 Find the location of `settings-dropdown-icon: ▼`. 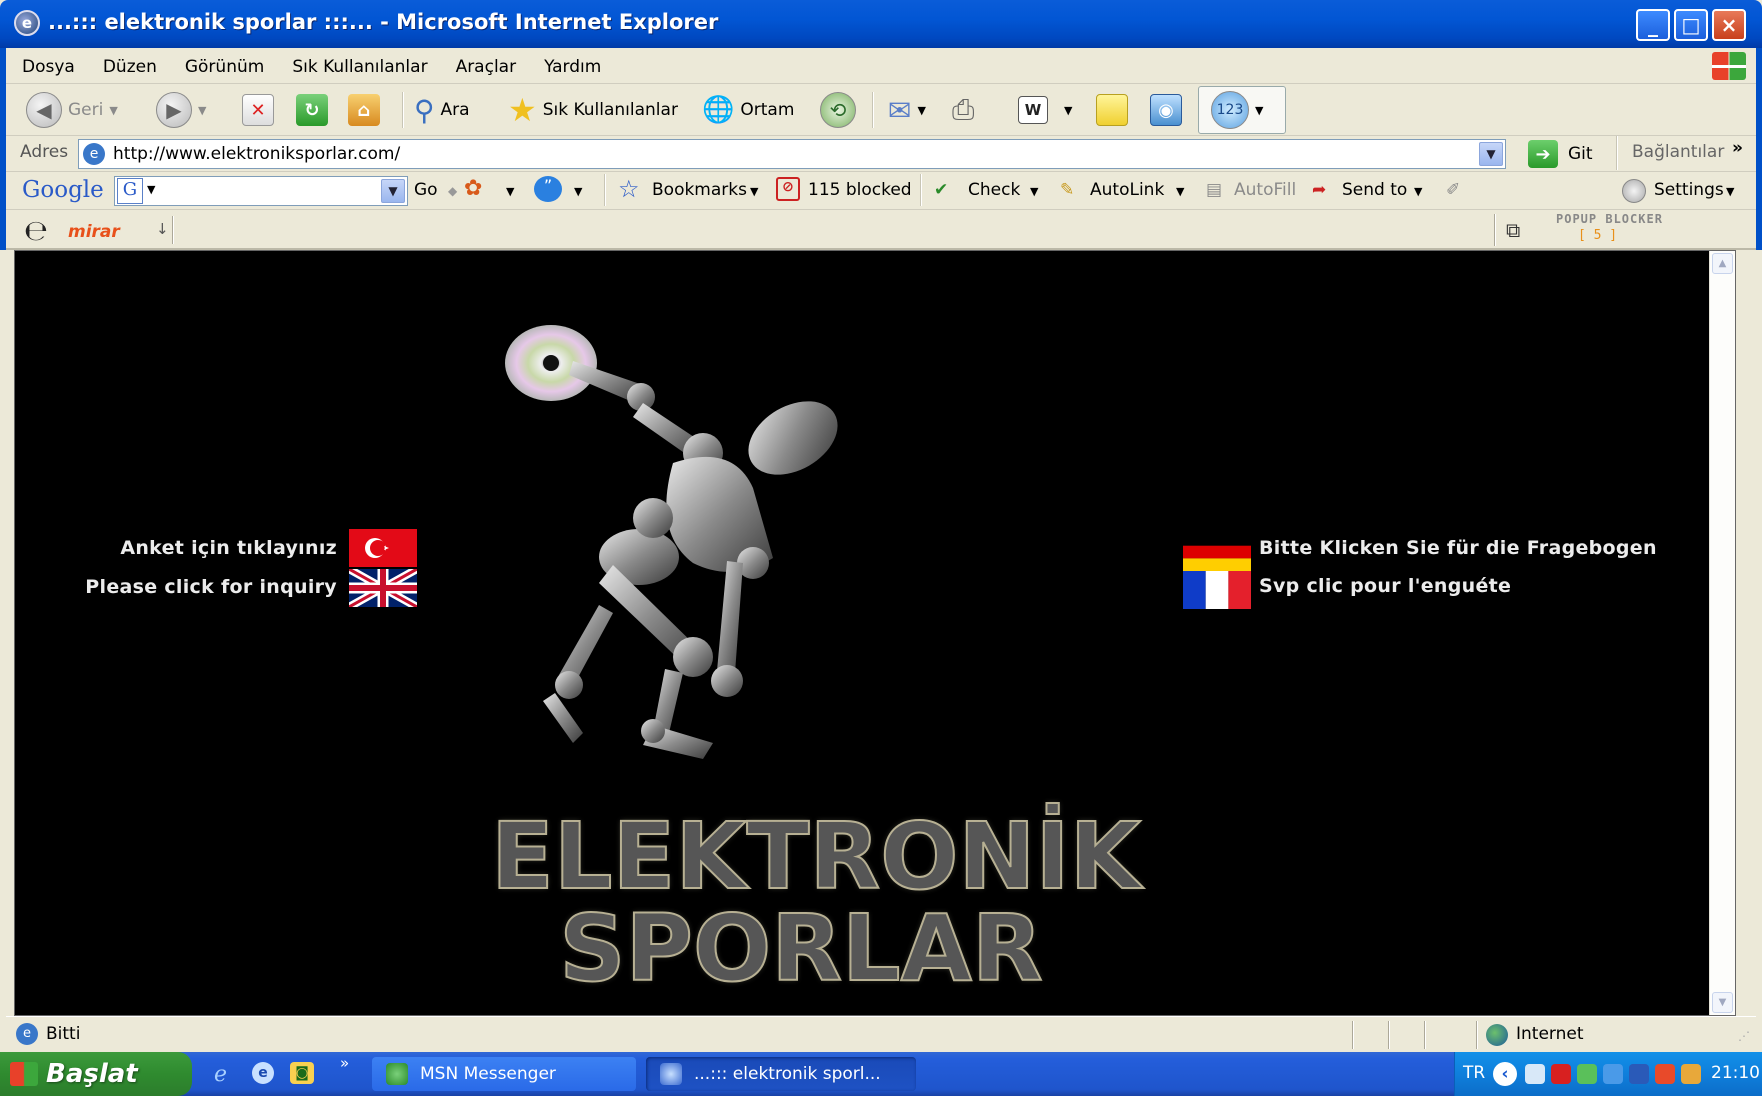

settings-dropdown-icon: ▼ is located at coordinates (1730, 191).